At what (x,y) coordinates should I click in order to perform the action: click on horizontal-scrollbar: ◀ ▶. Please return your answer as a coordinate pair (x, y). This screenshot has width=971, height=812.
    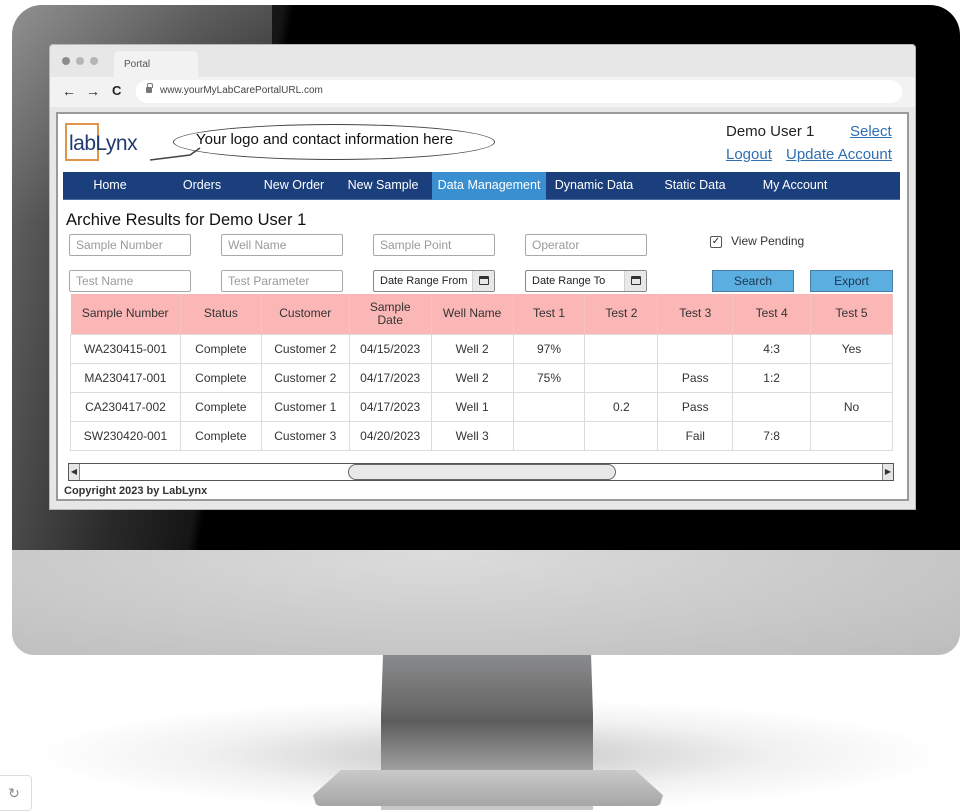
    Looking at the image, I should click on (481, 472).